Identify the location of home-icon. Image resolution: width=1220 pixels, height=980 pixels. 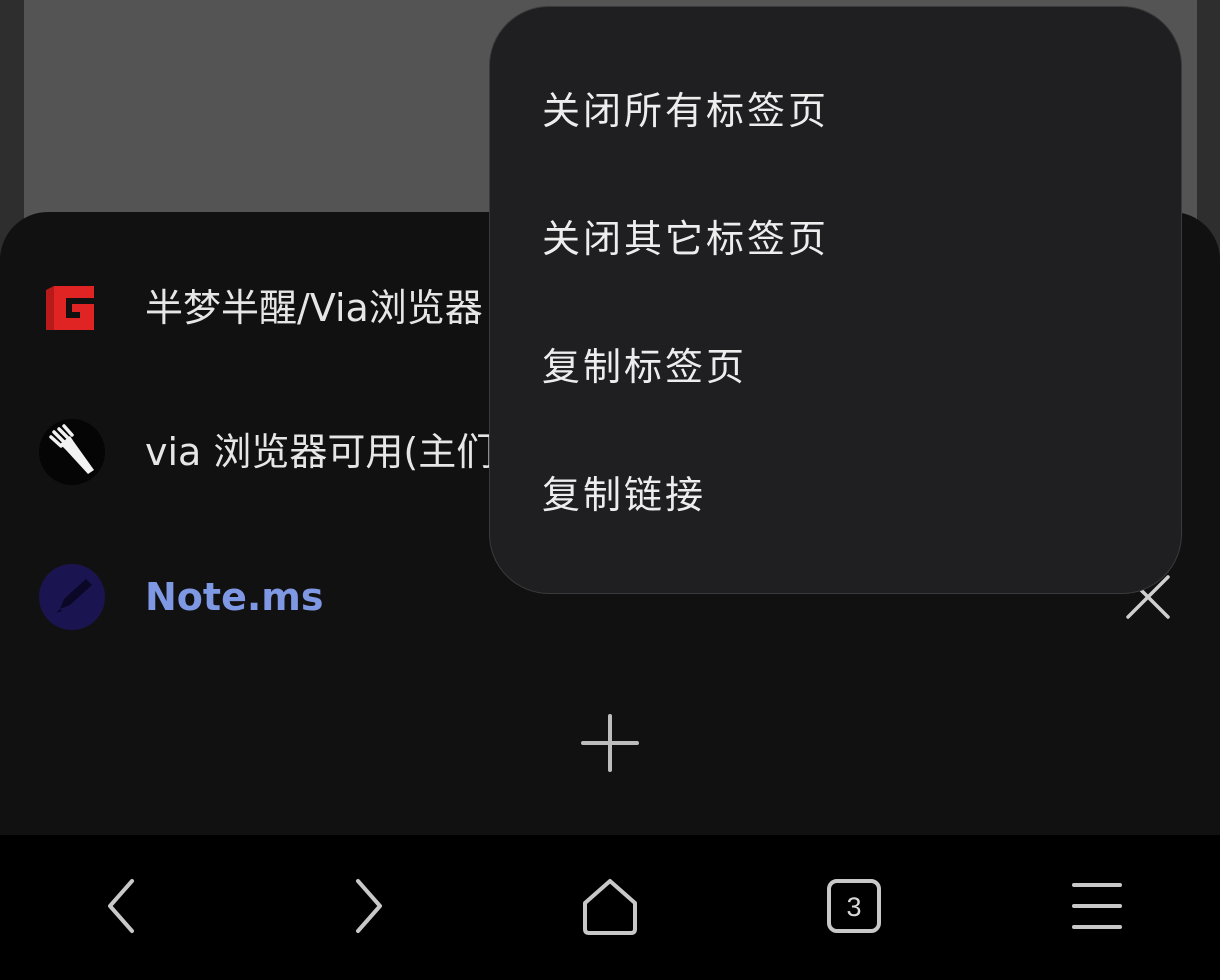
(610, 906).